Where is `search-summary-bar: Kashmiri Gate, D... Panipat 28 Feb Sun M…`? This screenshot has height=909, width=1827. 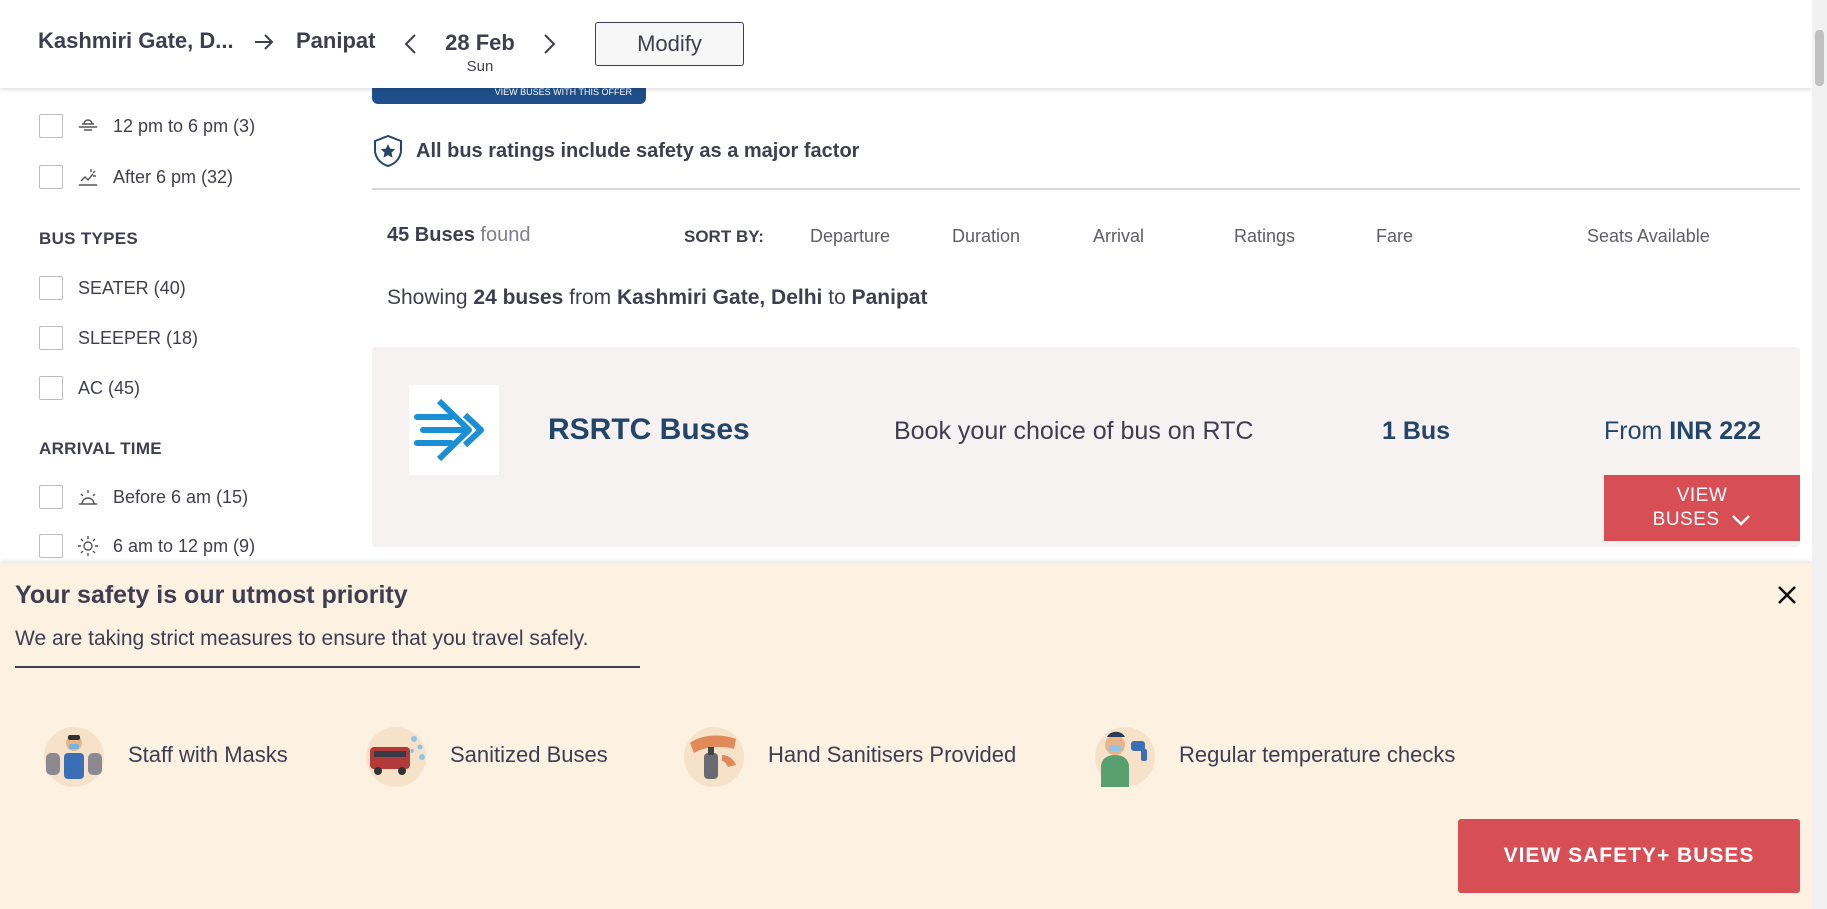
search-summary-bar: Kashmiri Gate, D... Panipat 28 Feb Sun M… is located at coordinates (906, 44).